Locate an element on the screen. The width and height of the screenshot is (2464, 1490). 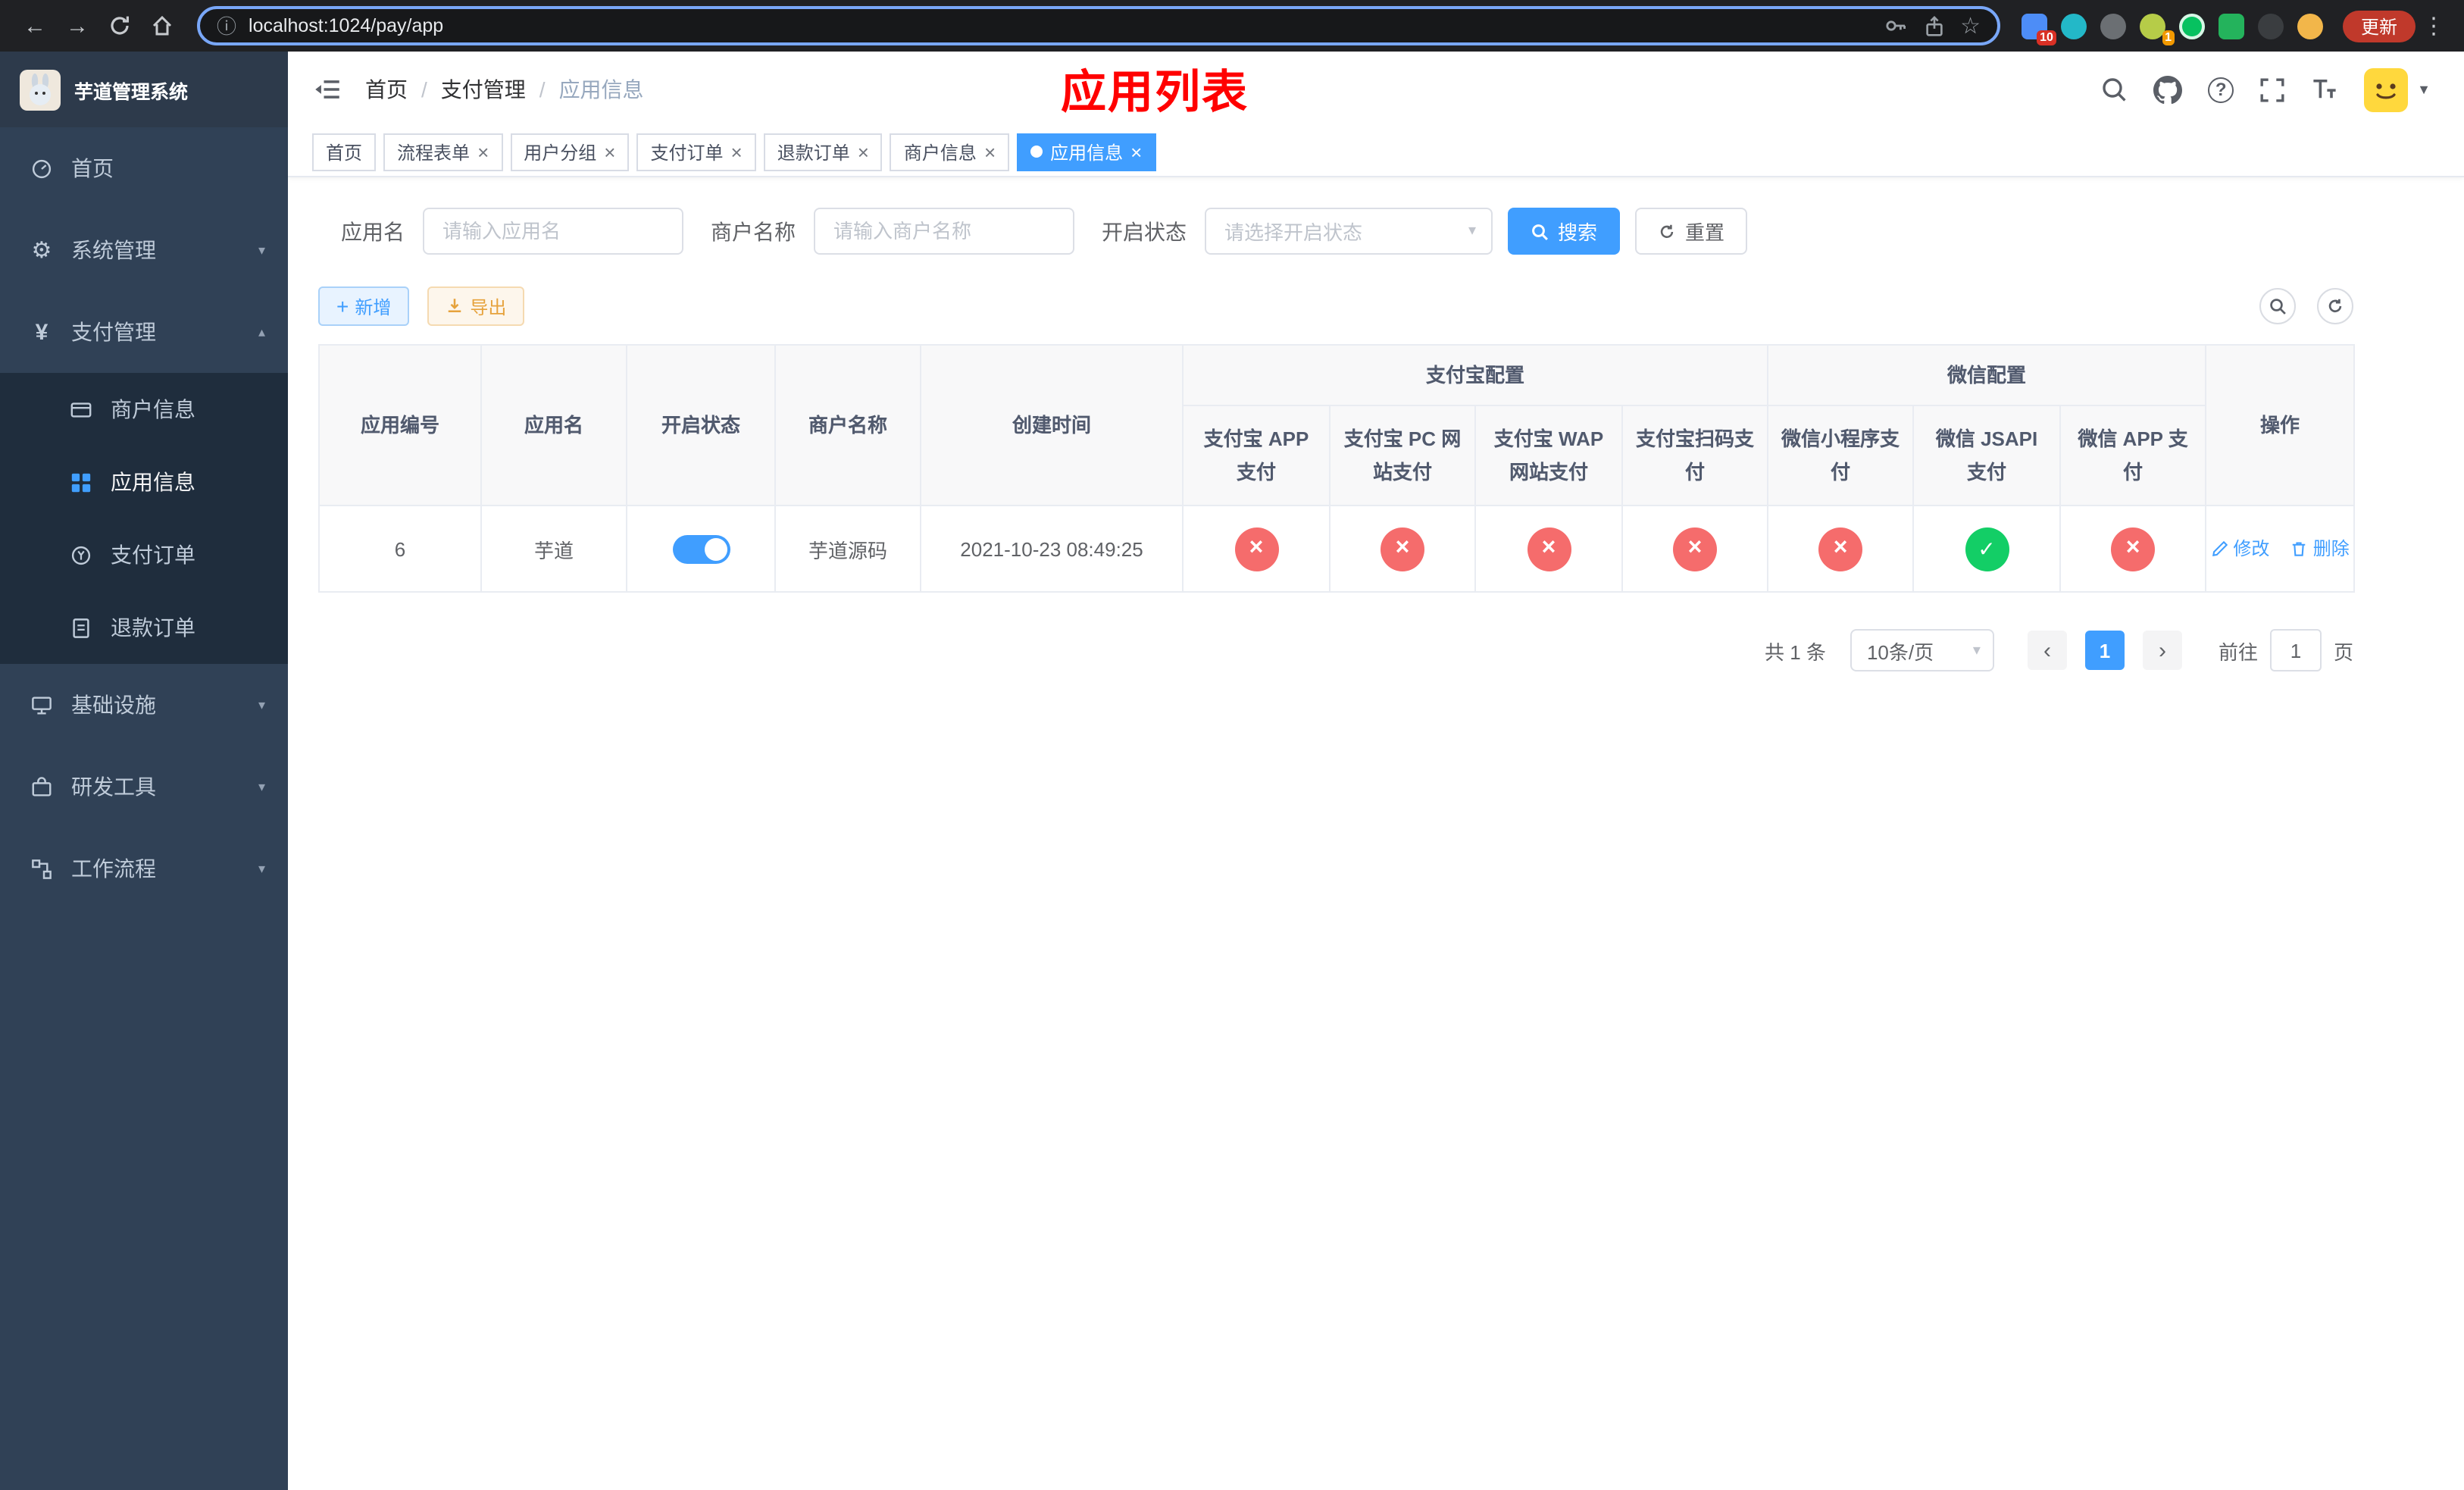
cell-actions: 修改 删除 is located at coordinates (2280, 549).